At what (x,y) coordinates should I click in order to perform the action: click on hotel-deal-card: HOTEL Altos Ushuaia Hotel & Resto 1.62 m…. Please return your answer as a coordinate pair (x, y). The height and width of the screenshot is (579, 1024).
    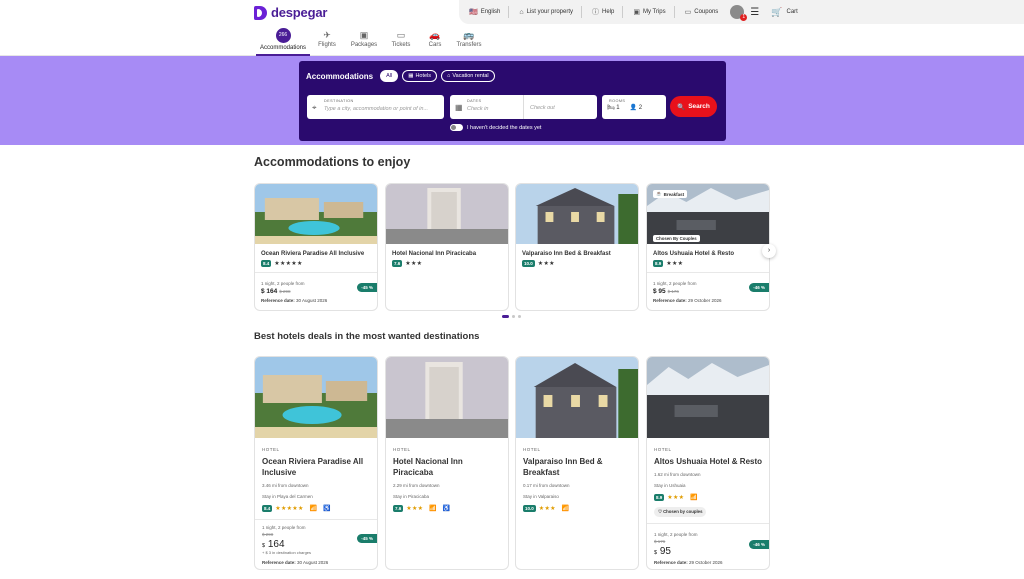
    Looking at the image, I should click on (708, 463).